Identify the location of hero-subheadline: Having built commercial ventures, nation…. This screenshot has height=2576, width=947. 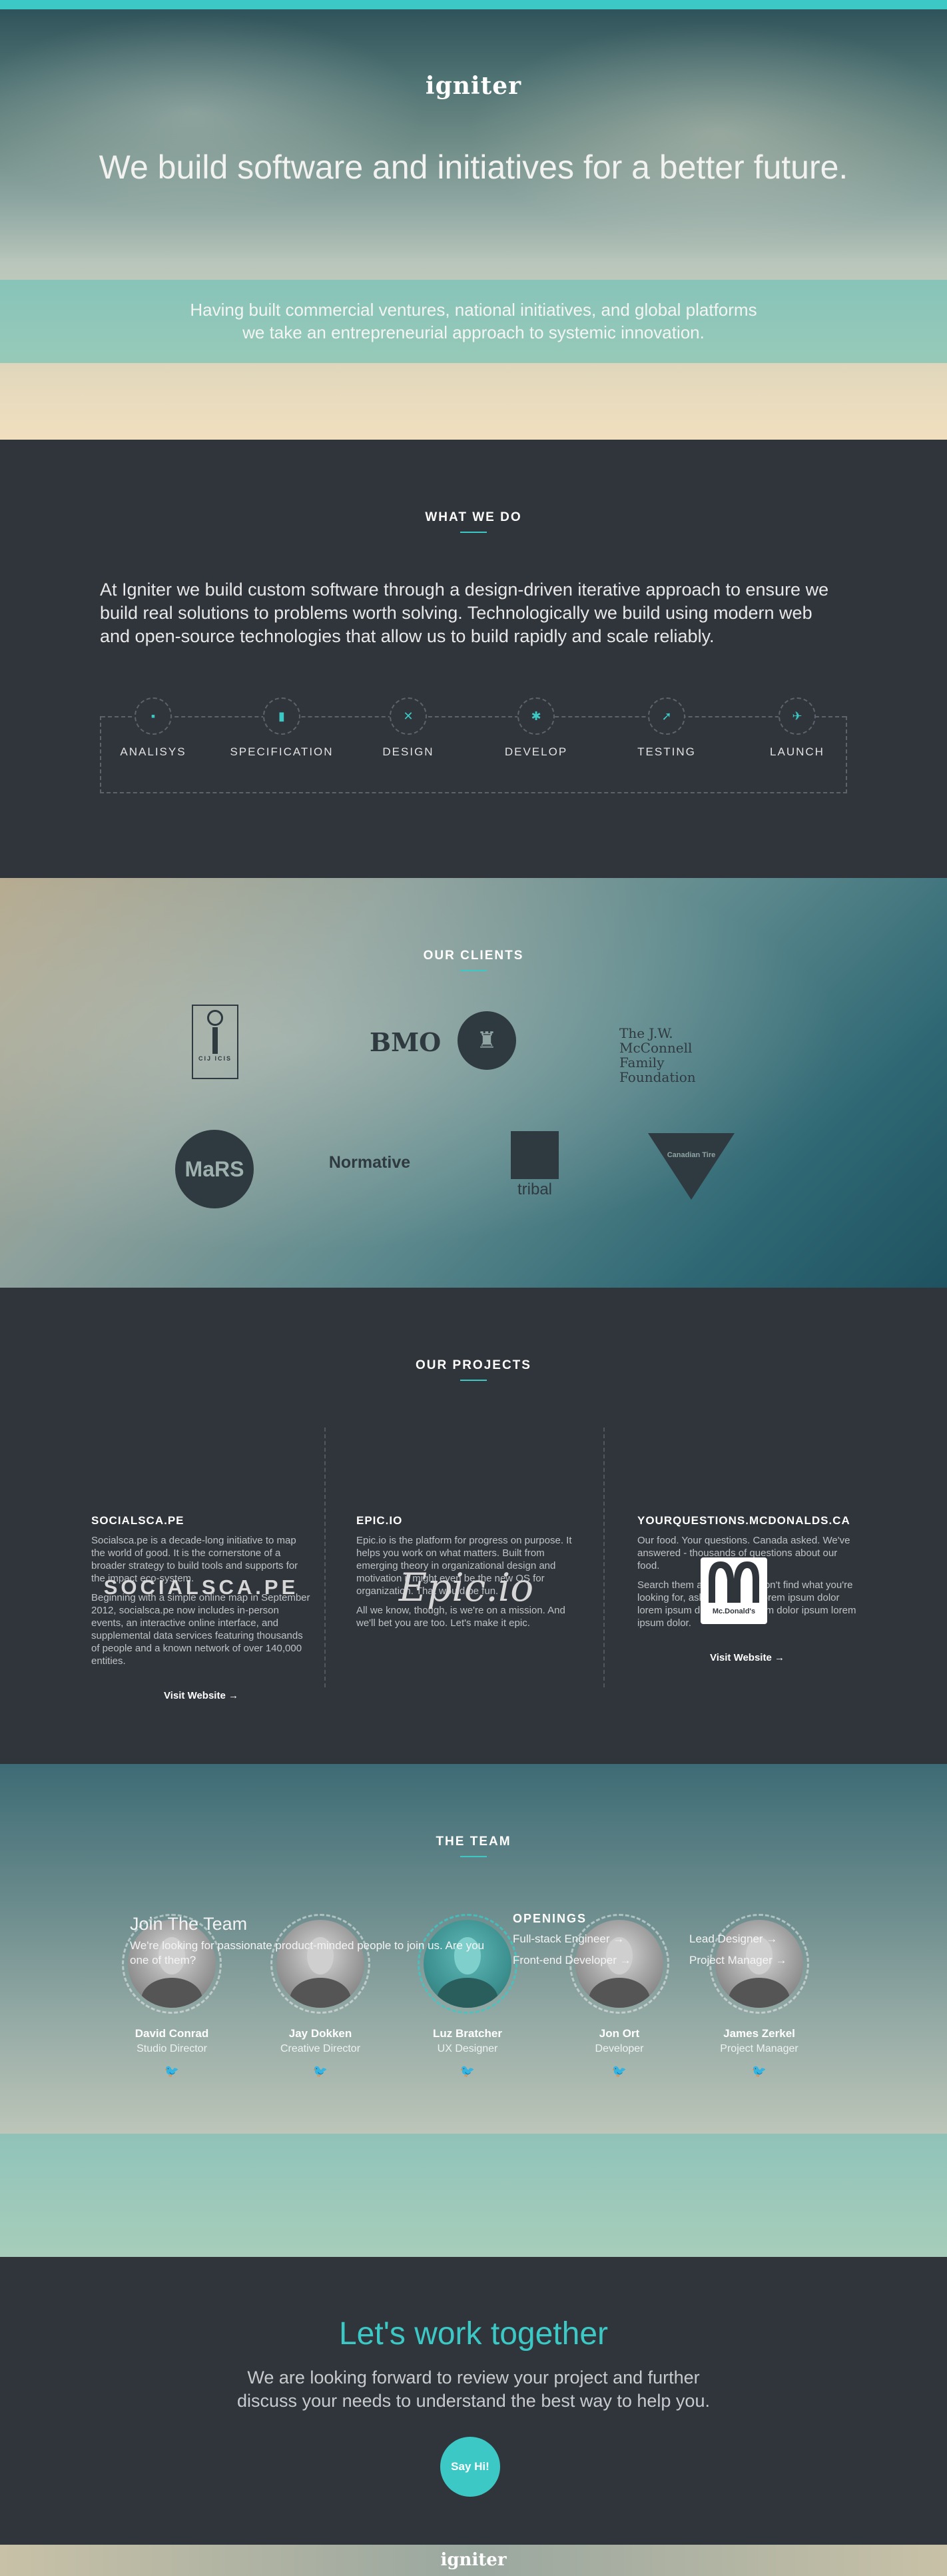
(474, 321).